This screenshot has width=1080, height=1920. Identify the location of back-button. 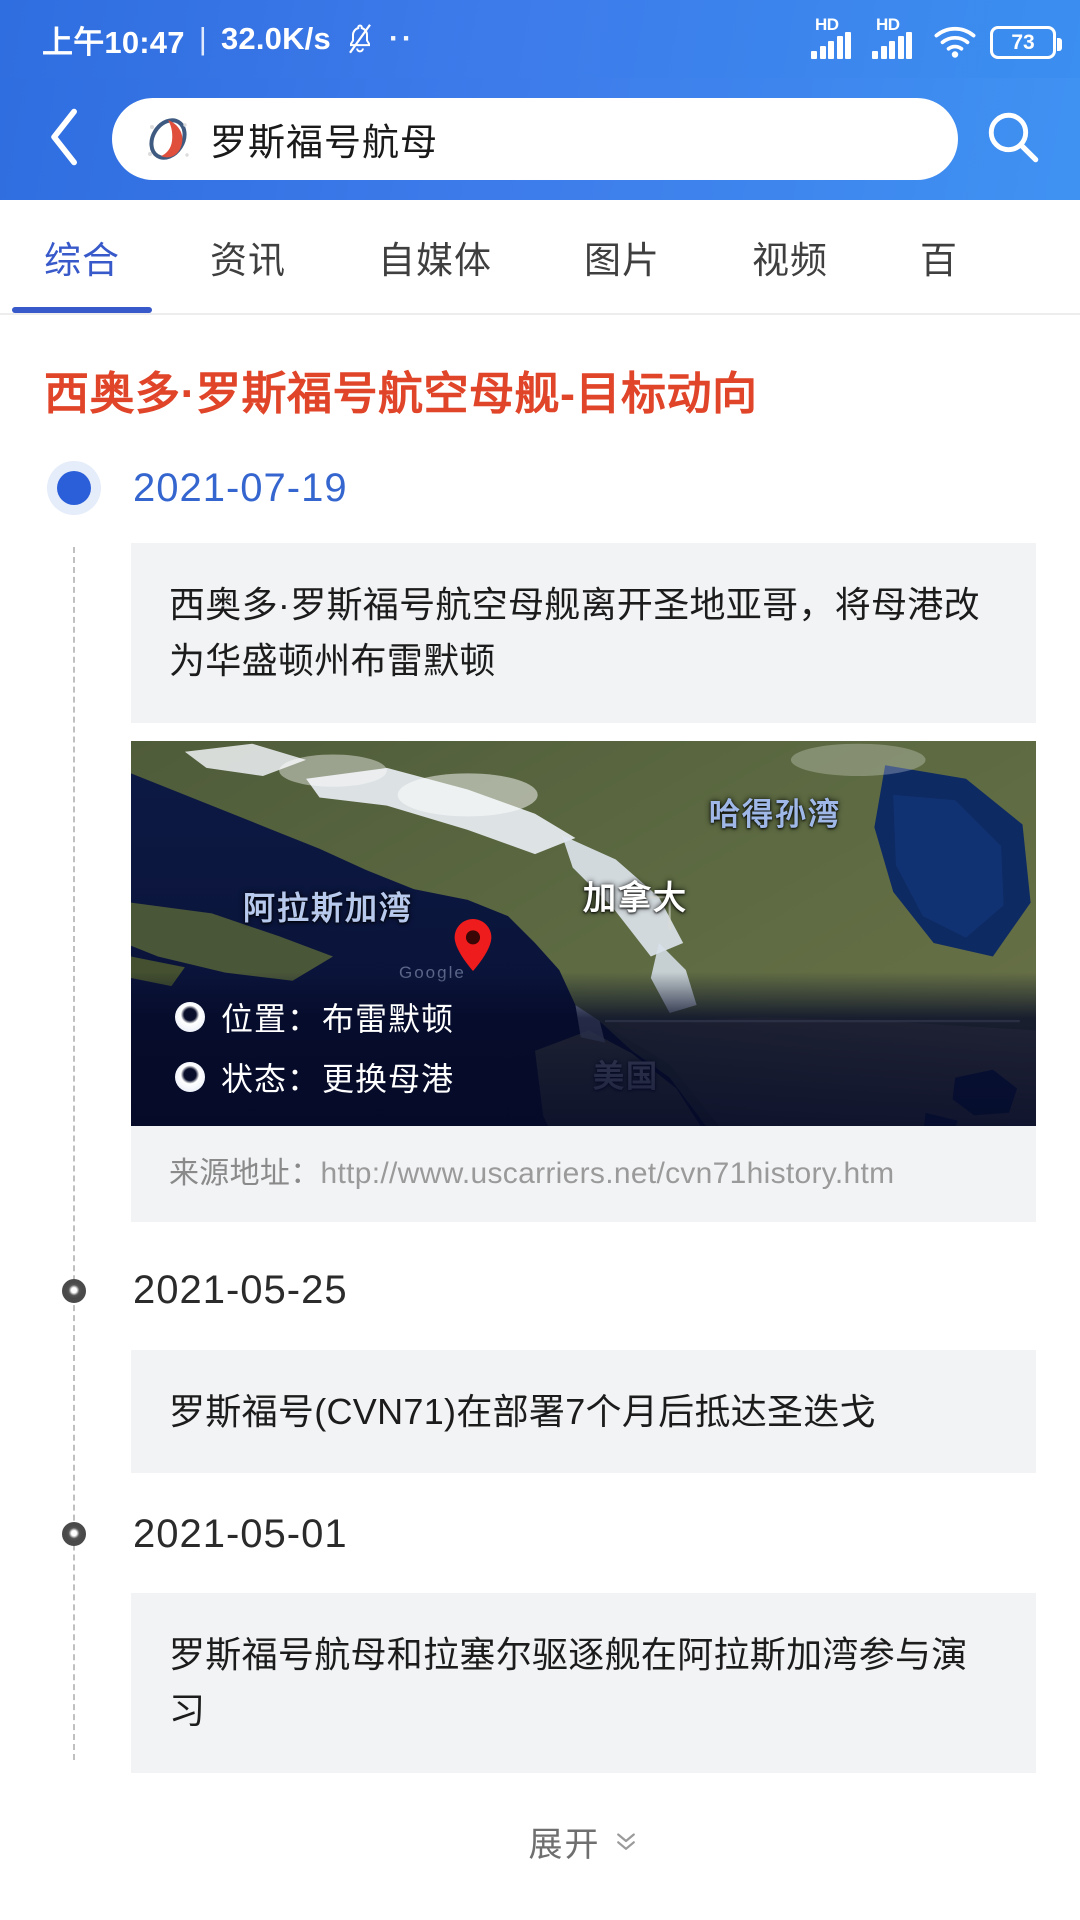
(65, 139).